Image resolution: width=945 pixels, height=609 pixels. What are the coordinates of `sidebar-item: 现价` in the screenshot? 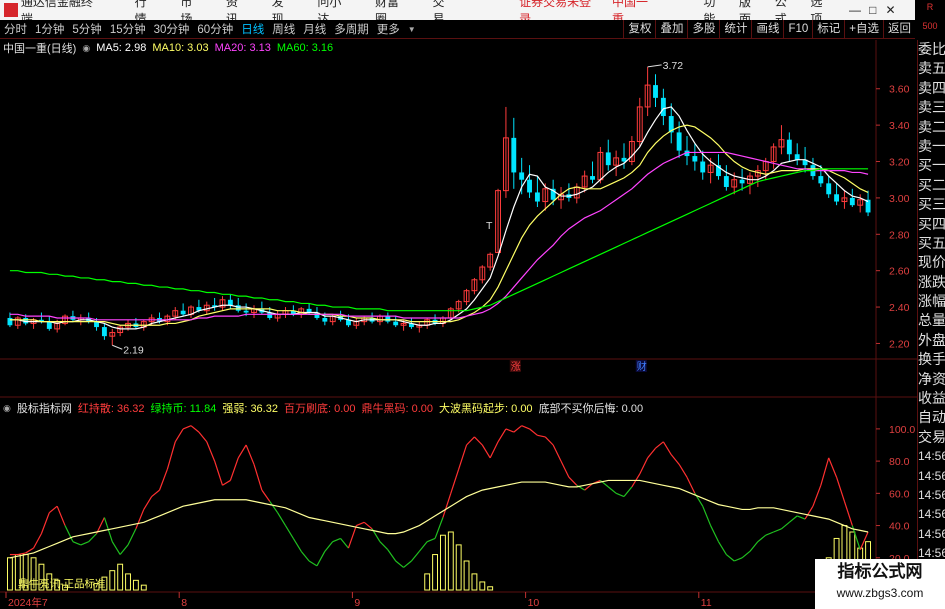 It's located at (931, 262).